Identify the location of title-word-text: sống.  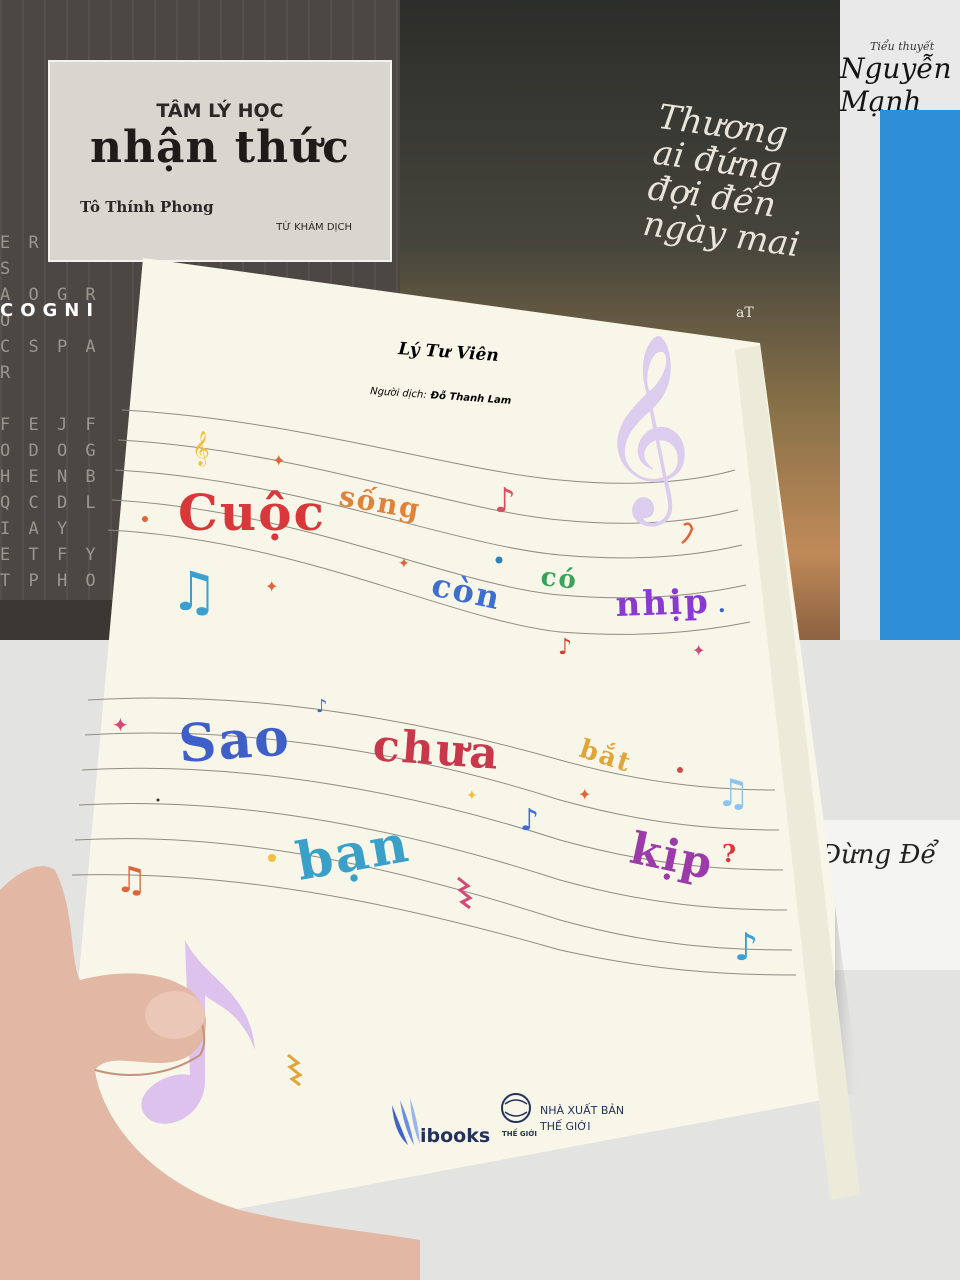
(380, 502).